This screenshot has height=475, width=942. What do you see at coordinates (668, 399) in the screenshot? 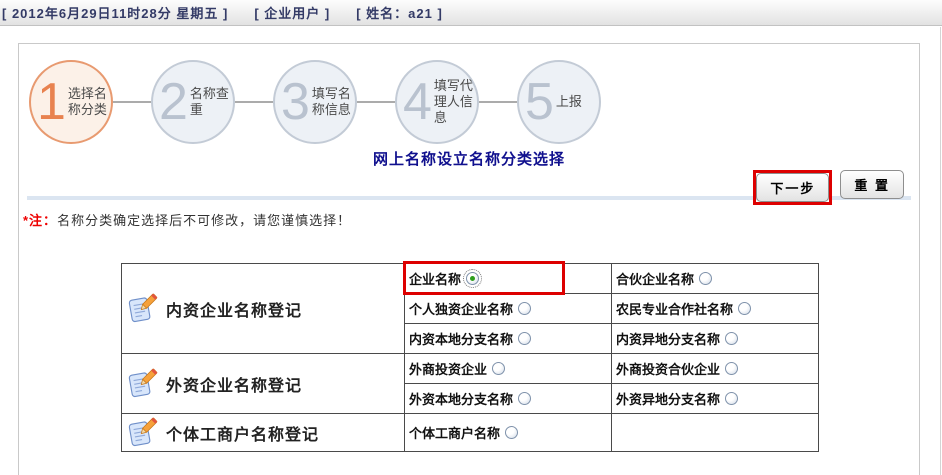
I see `option-text: 外资异地分支名称` at bounding box center [668, 399].